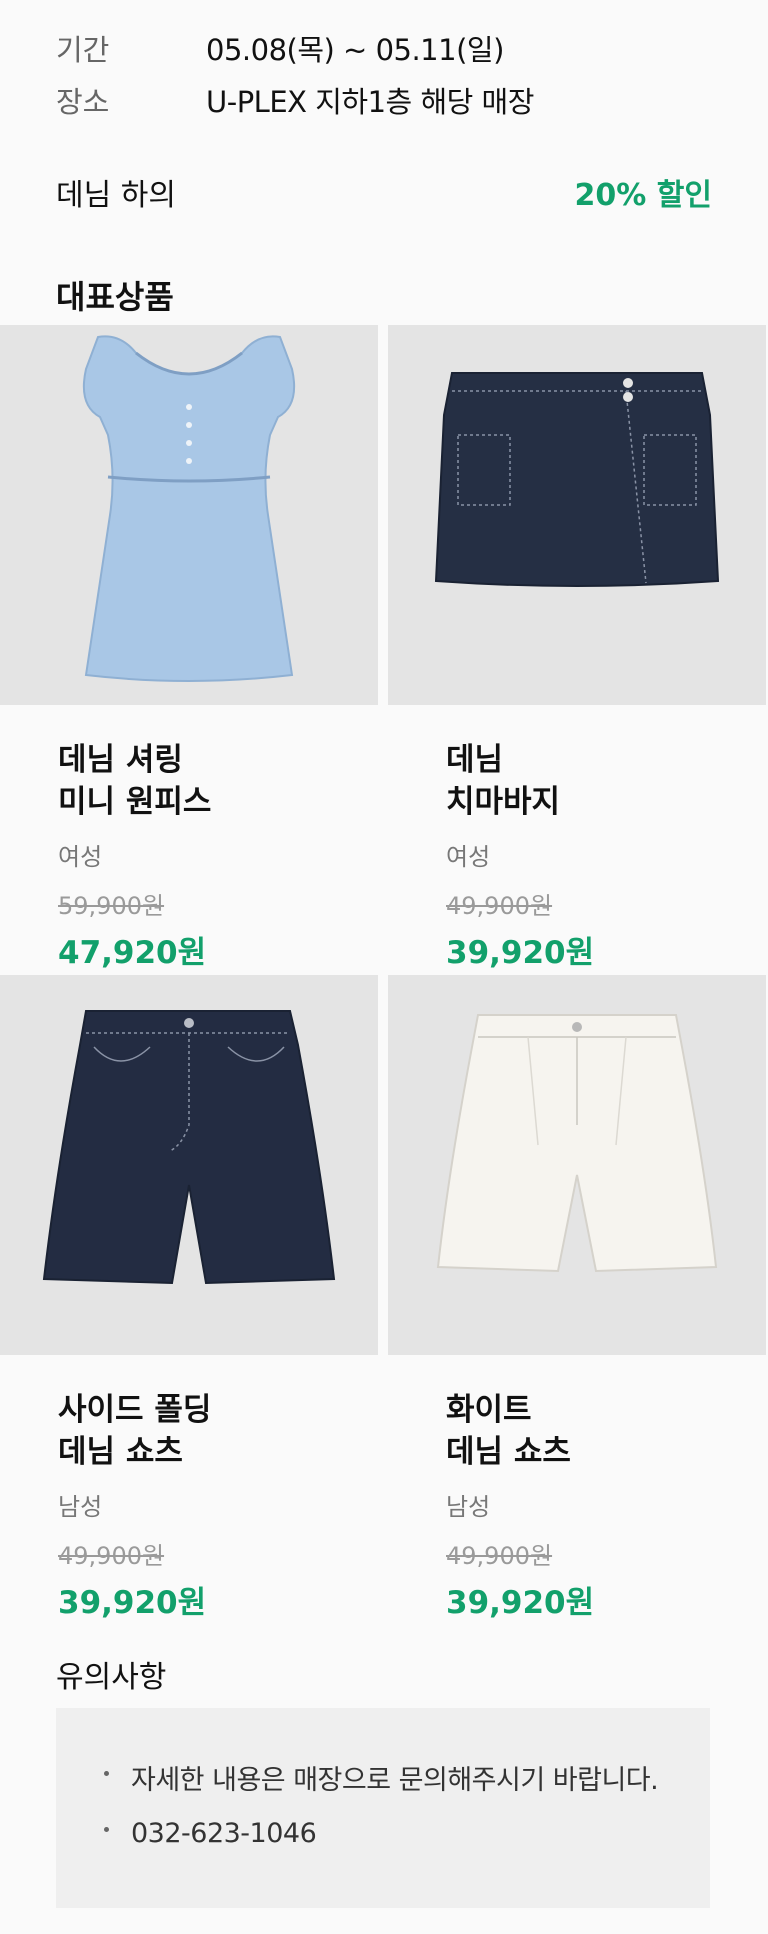  Describe the element at coordinates (115, 297) in the screenshot. I see `section-title: 대표상품` at that location.